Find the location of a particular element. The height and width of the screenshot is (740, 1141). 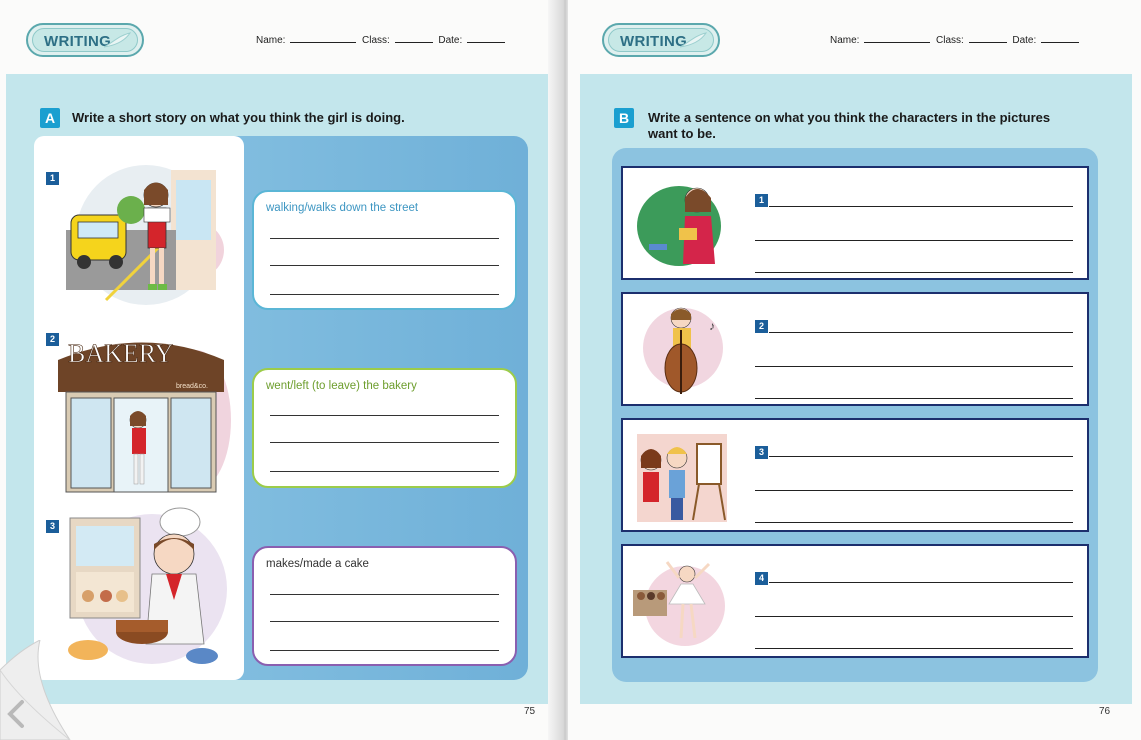

hint-3: makes/made a cake is located at coordinates (317, 564).